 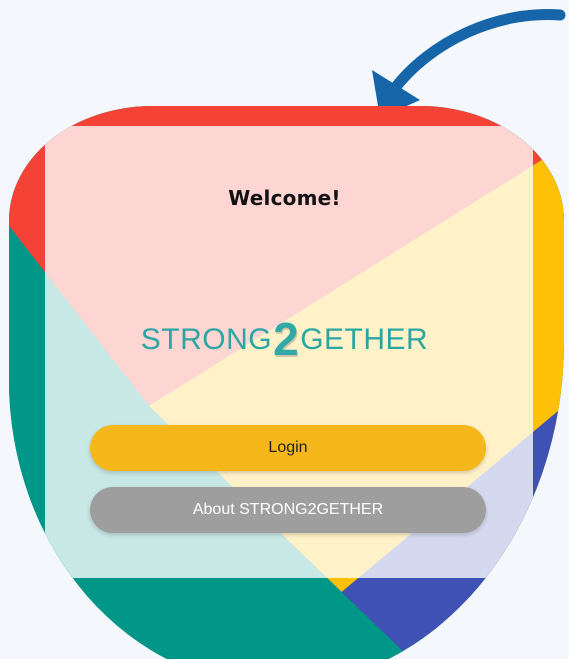 I want to click on strong2gether-logo: STRONG2GETHER, so click(x=284, y=335).